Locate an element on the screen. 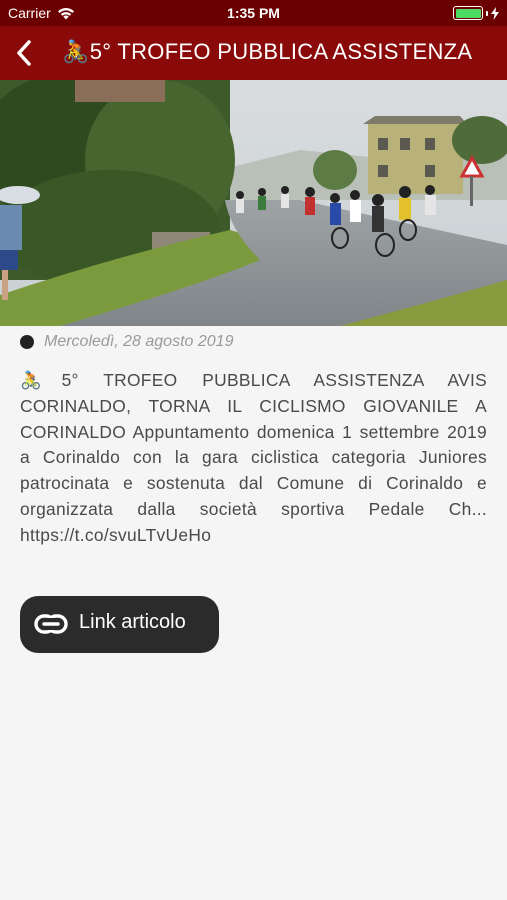 The height and width of the screenshot is (900, 507). battery-indicator is located at coordinates (476, 13).